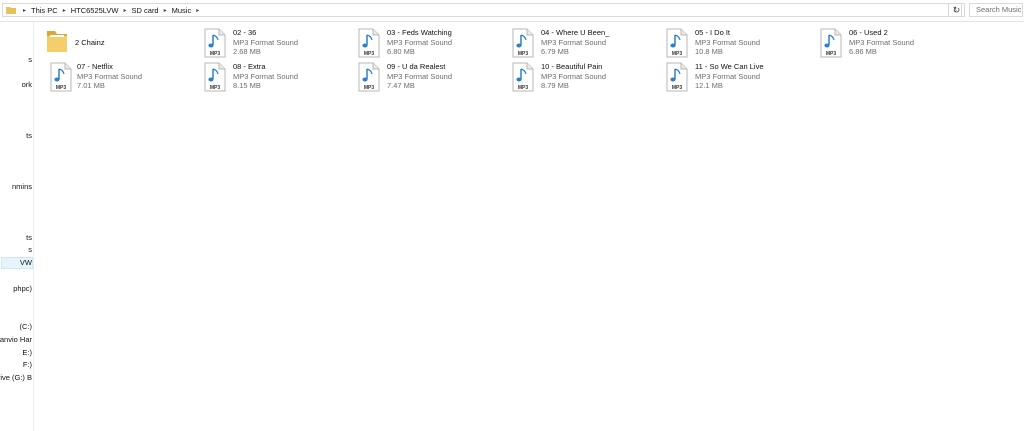 The height and width of the screenshot is (431, 1024). I want to click on file-name: 04 - Where U Been_, so click(575, 32).